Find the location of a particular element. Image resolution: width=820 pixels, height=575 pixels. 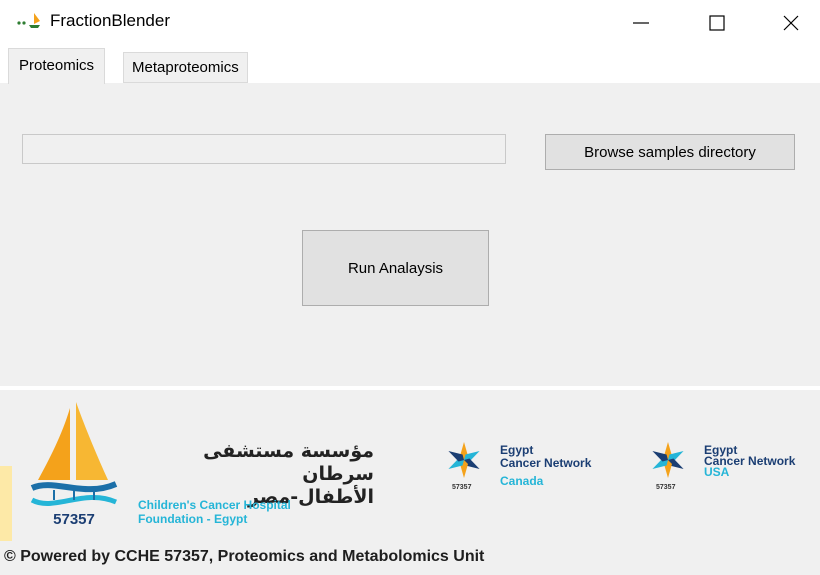

tab-strip: Proteomics Metaproteomics is located at coordinates (410, 65).